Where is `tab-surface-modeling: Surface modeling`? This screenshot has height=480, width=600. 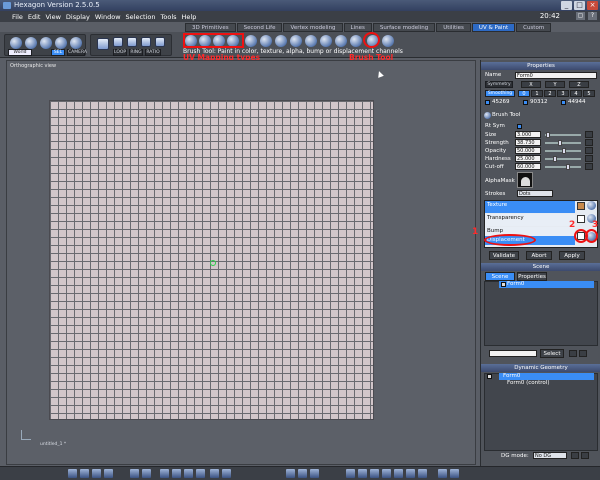 tab-surface-modeling: Surface modeling is located at coordinates (404, 27).